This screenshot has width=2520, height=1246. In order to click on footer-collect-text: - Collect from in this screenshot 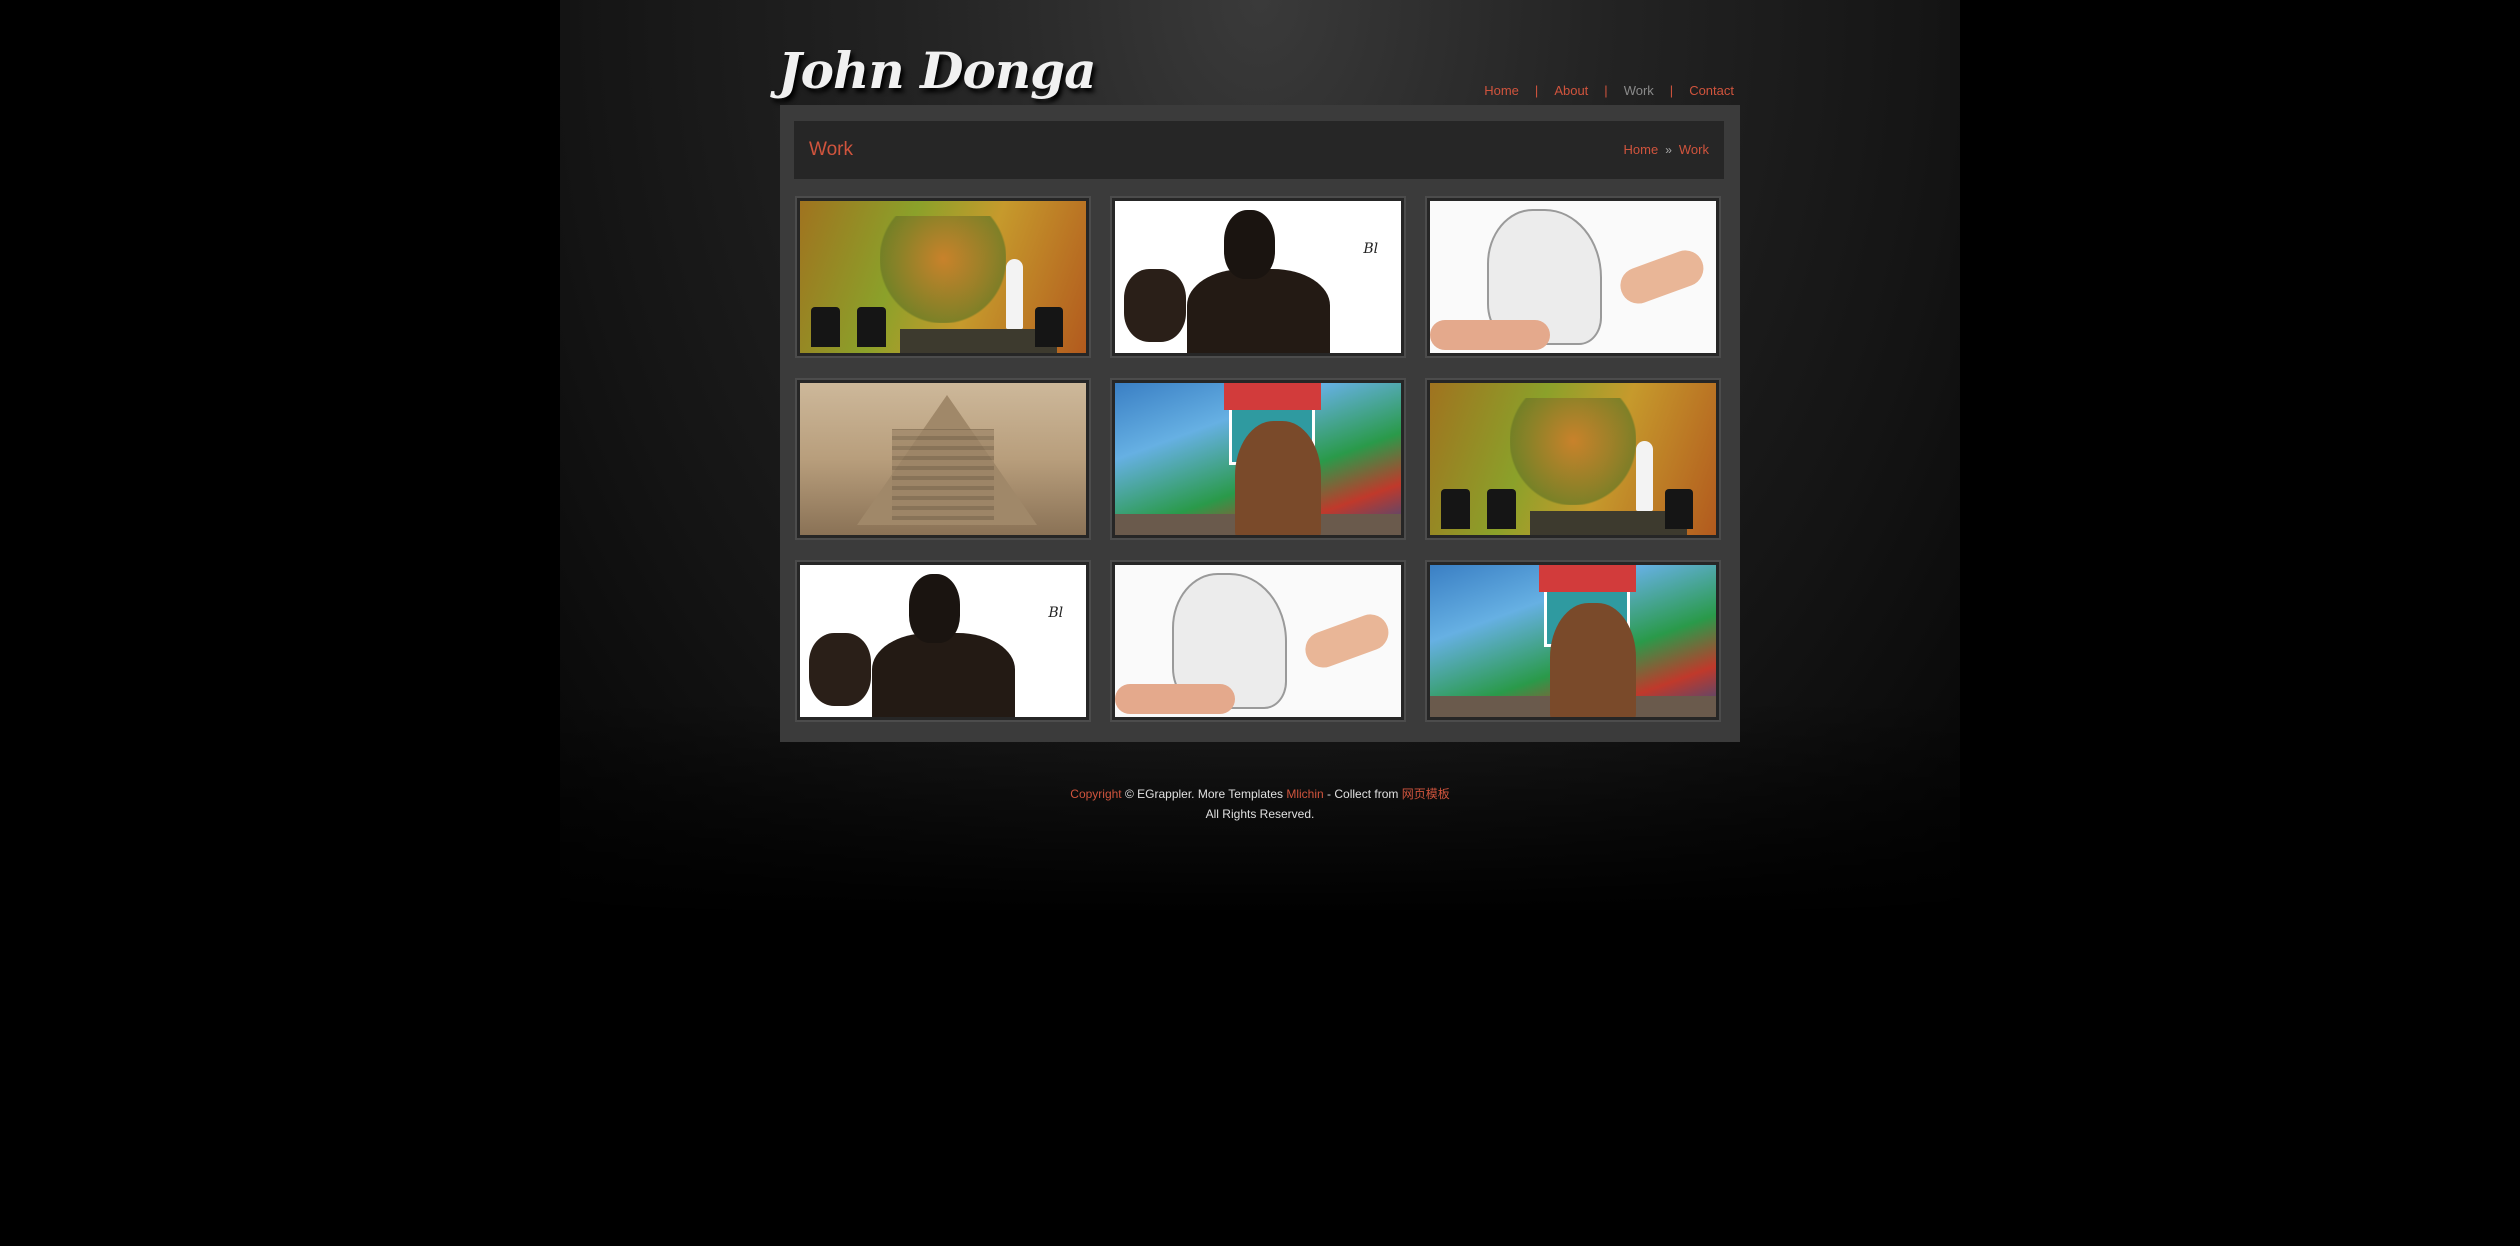, I will do `click(1362, 794)`.